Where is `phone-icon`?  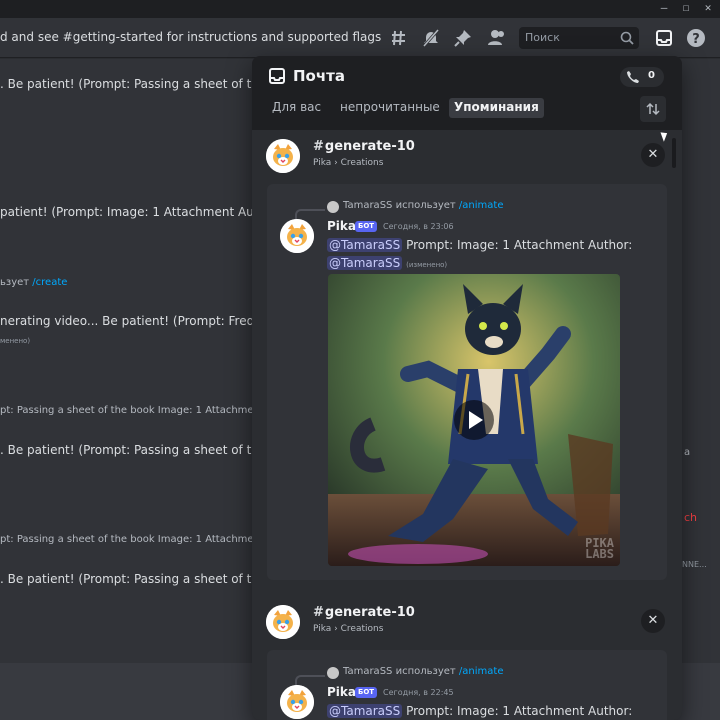 phone-icon is located at coordinates (633, 78).